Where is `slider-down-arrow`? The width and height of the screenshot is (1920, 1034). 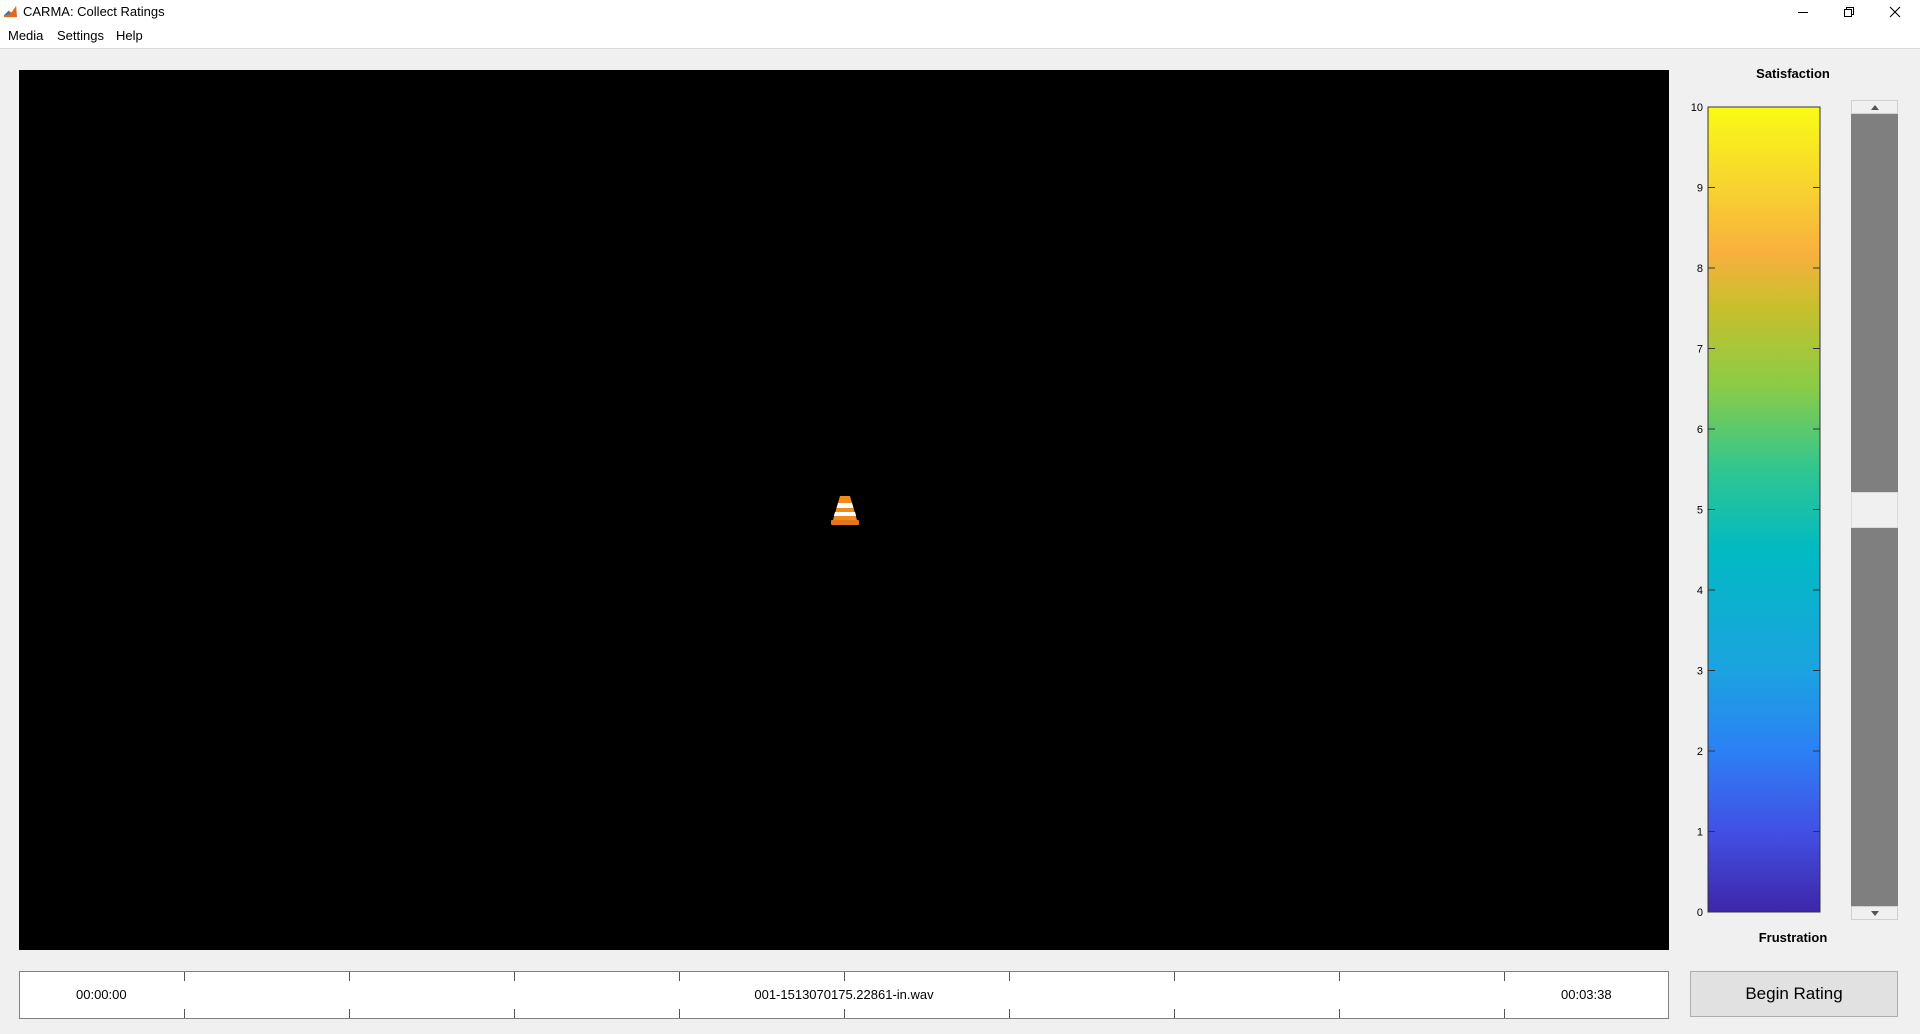
slider-down-arrow is located at coordinates (1874, 913).